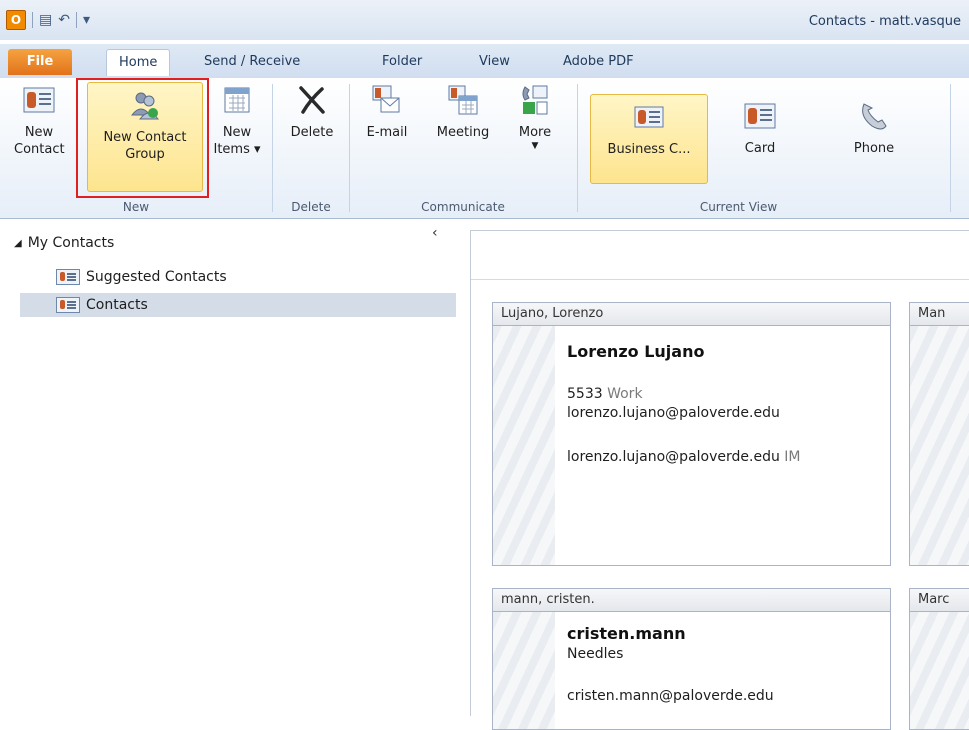 The image size is (969, 730). Describe the element at coordinates (535, 117) in the screenshot. I see `more-button: More ▼` at that location.